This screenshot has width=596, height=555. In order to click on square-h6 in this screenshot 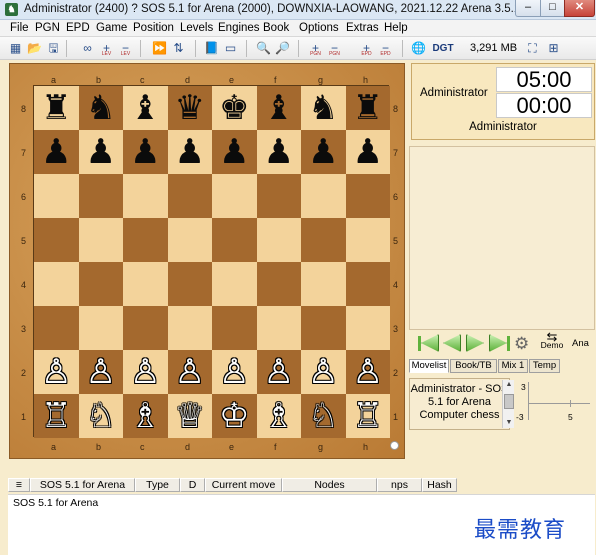, I will do `click(367, 196)`.